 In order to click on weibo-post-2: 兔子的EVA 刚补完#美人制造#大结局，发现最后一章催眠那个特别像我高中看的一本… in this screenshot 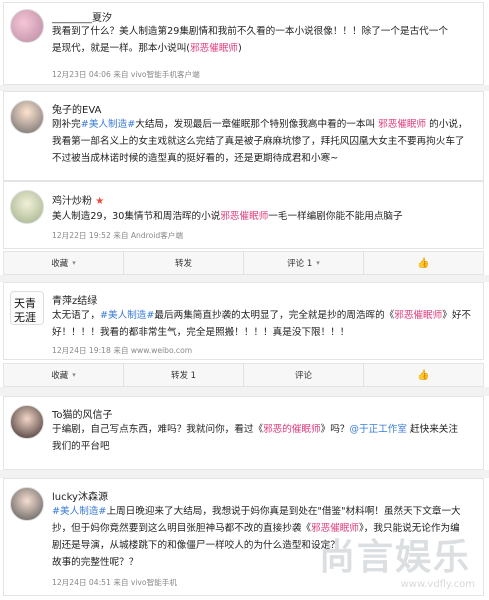, I will do `click(243, 136)`.